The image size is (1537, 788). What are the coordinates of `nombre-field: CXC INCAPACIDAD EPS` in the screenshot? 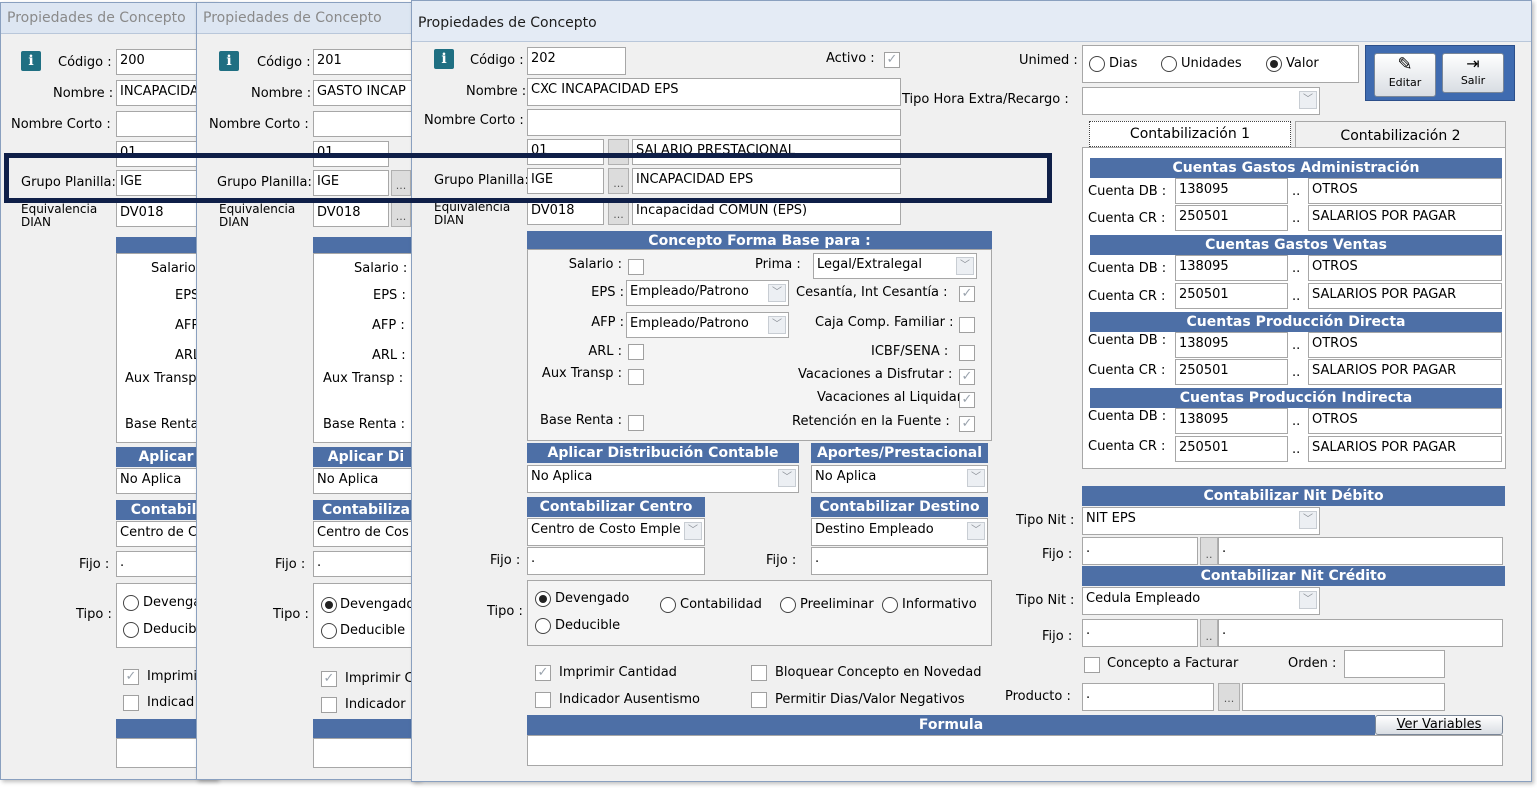 It's located at (714, 92).